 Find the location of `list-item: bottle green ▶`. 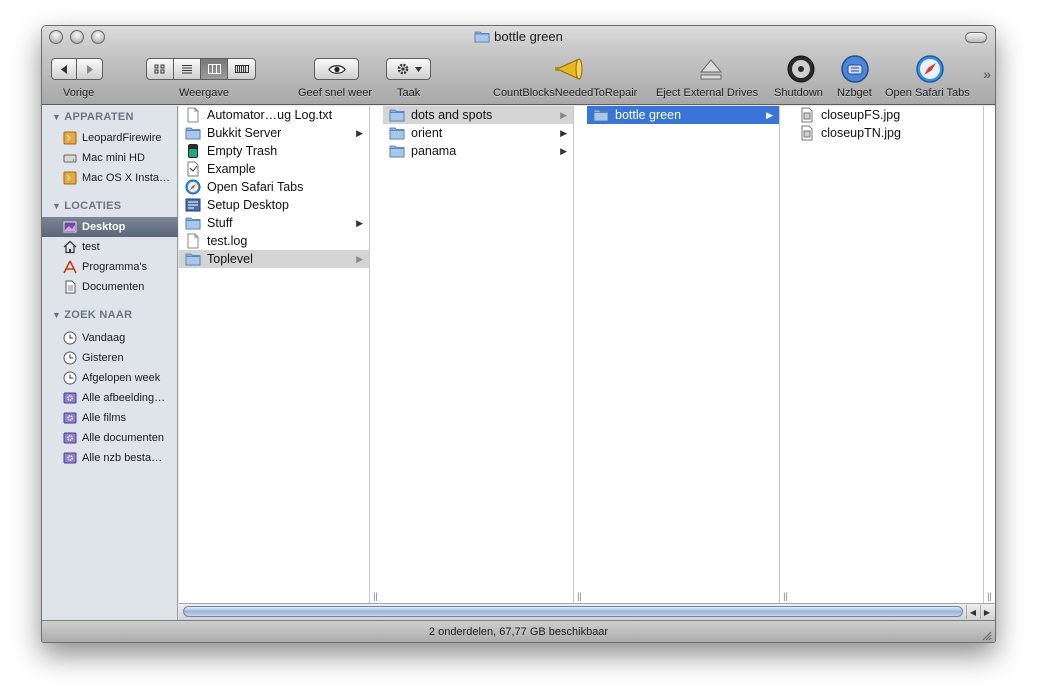

list-item: bottle green ▶ is located at coordinates (683, 115).